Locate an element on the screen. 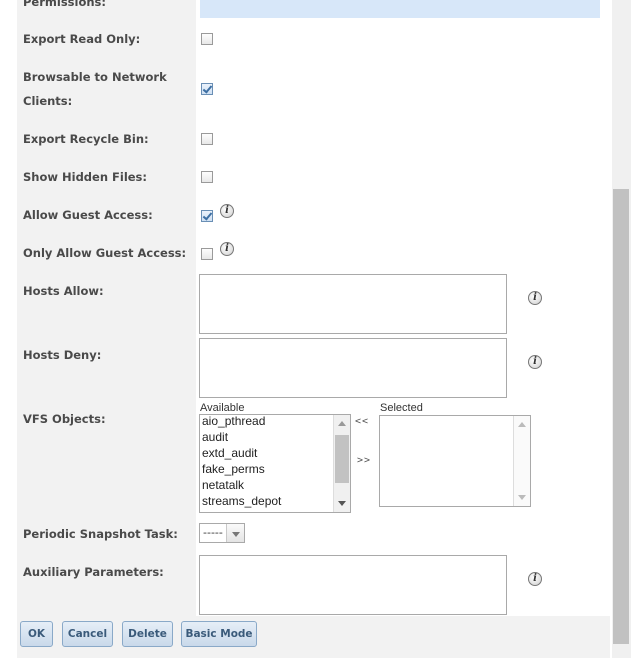  row-periodic-snapshot: Periodic Snapshot Task: ----- is located at coordinates (313, 535).